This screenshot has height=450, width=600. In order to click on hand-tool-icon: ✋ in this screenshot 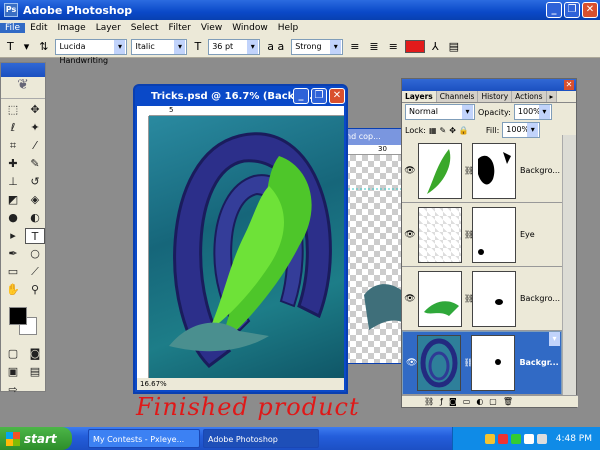, I will do `click(13, 290)`.